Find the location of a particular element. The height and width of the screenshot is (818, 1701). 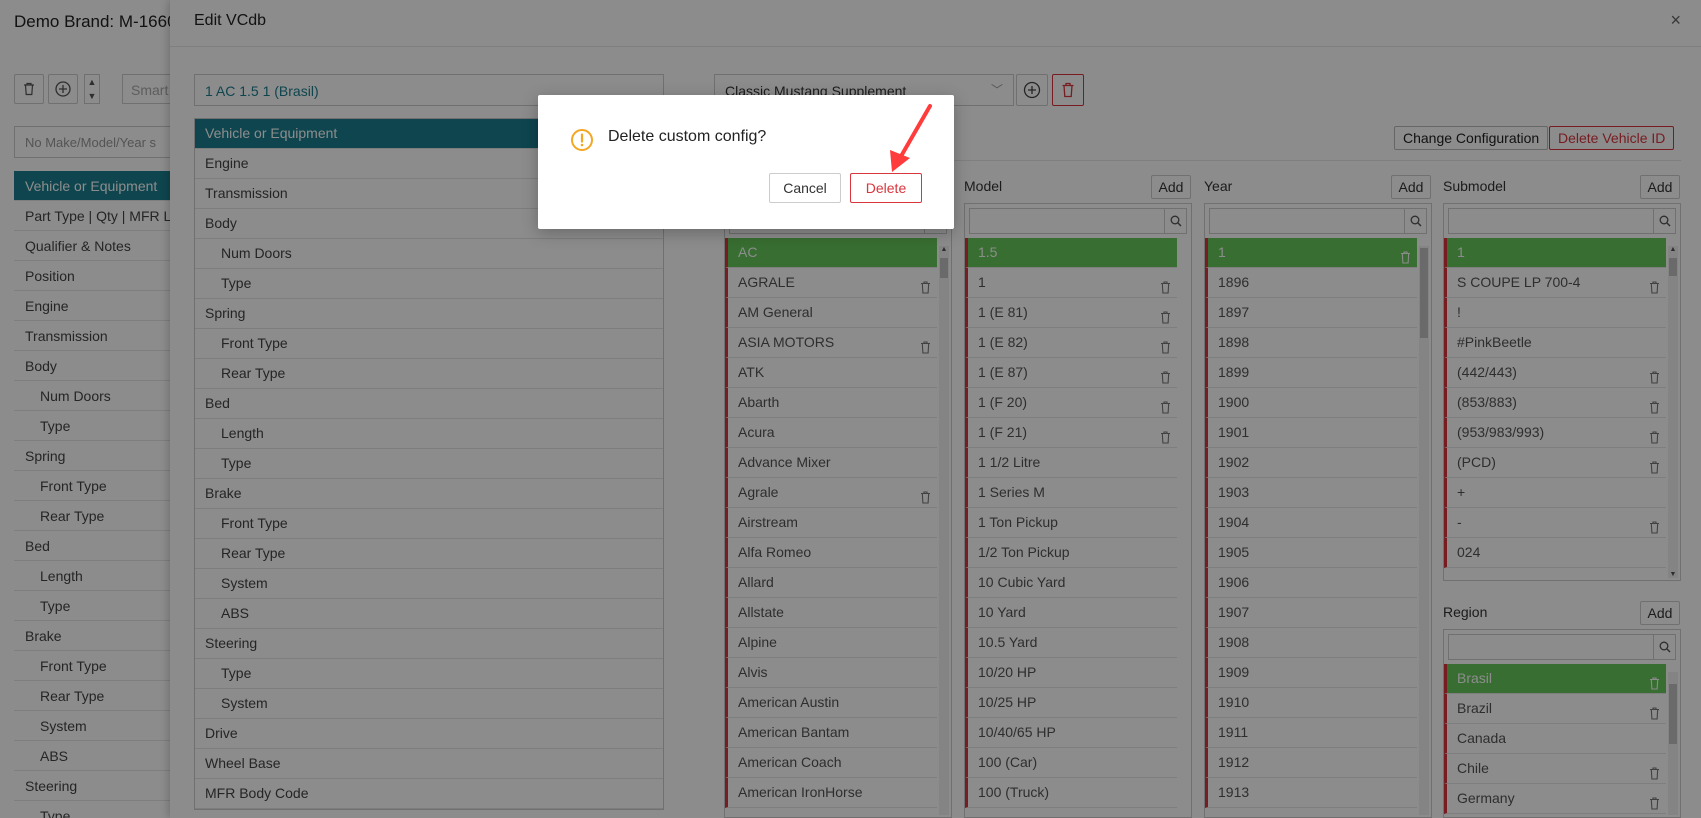

cancel-button: Cancel is located at coordinates (805, 188).